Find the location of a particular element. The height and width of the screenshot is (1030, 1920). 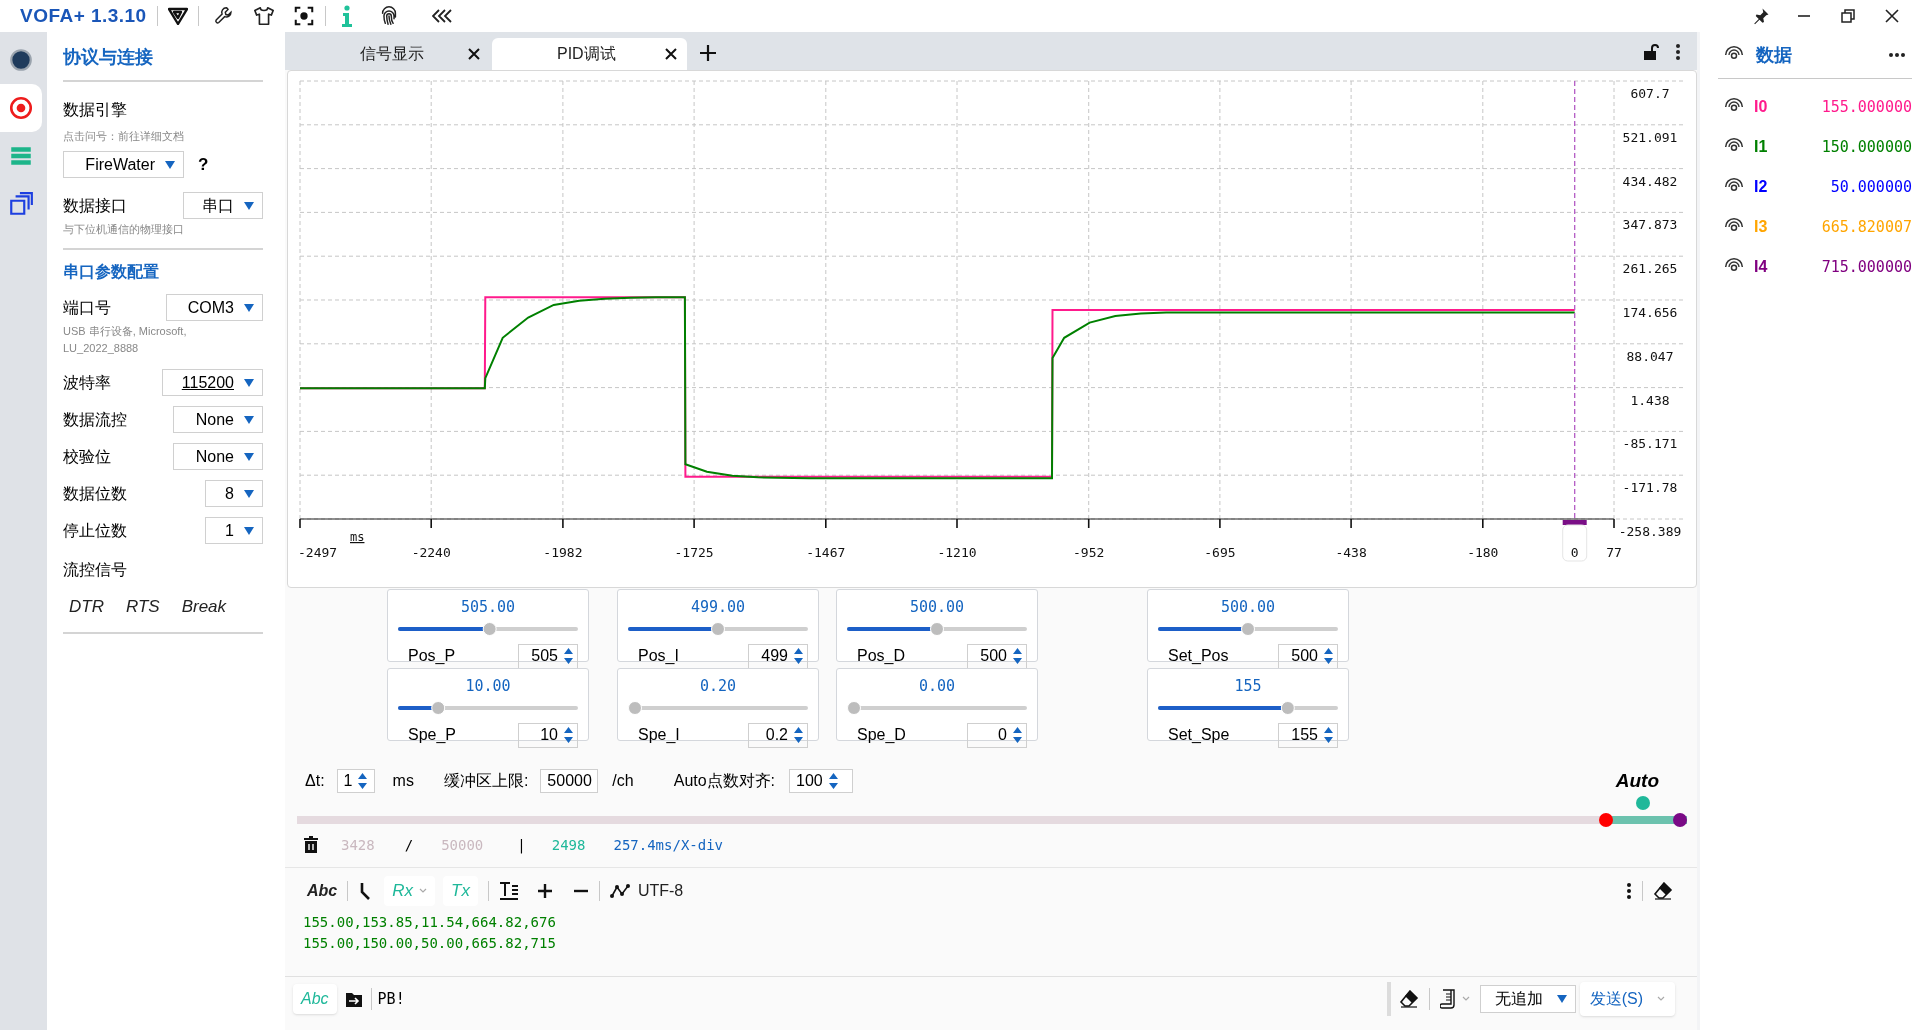

append-dropdown: 无追加 is located at coordinates (1527, 999).